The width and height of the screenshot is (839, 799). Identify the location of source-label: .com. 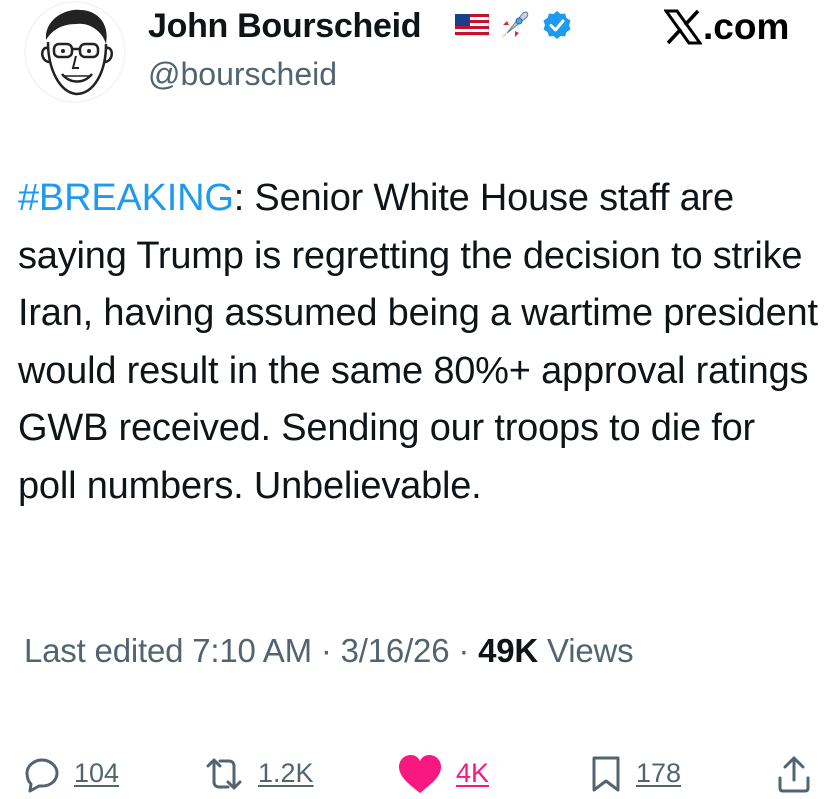
(726, 27).